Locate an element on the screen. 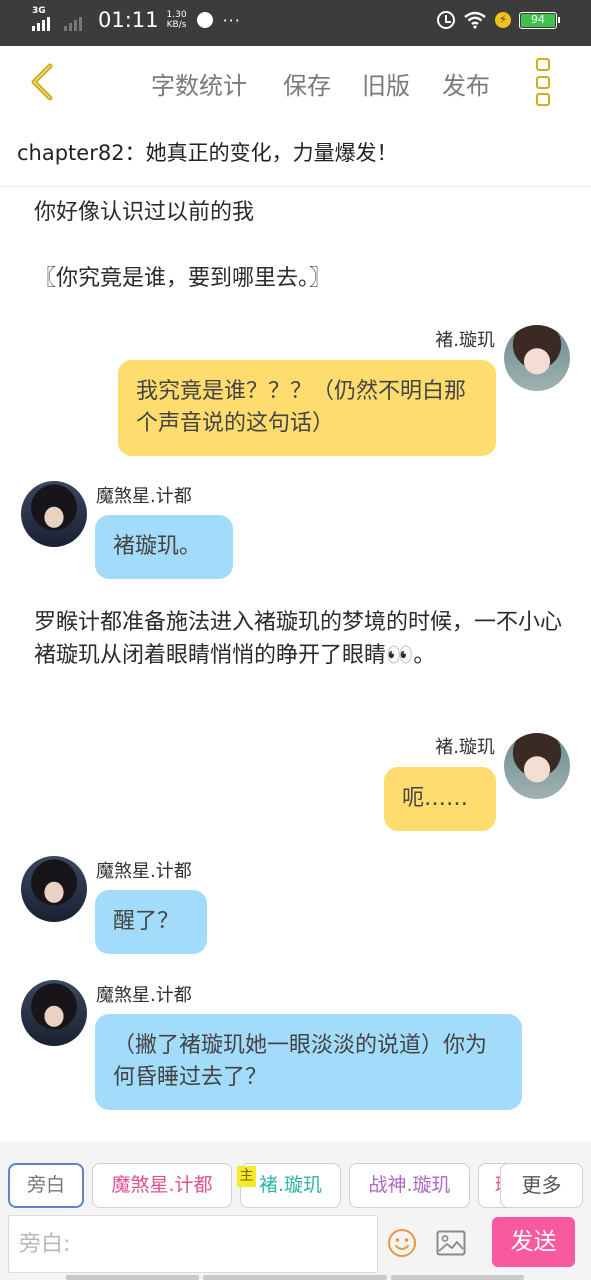 The width and height of the screenshot is (591, 1280). battery-icon: 94 is located at coordinates (539, 20).